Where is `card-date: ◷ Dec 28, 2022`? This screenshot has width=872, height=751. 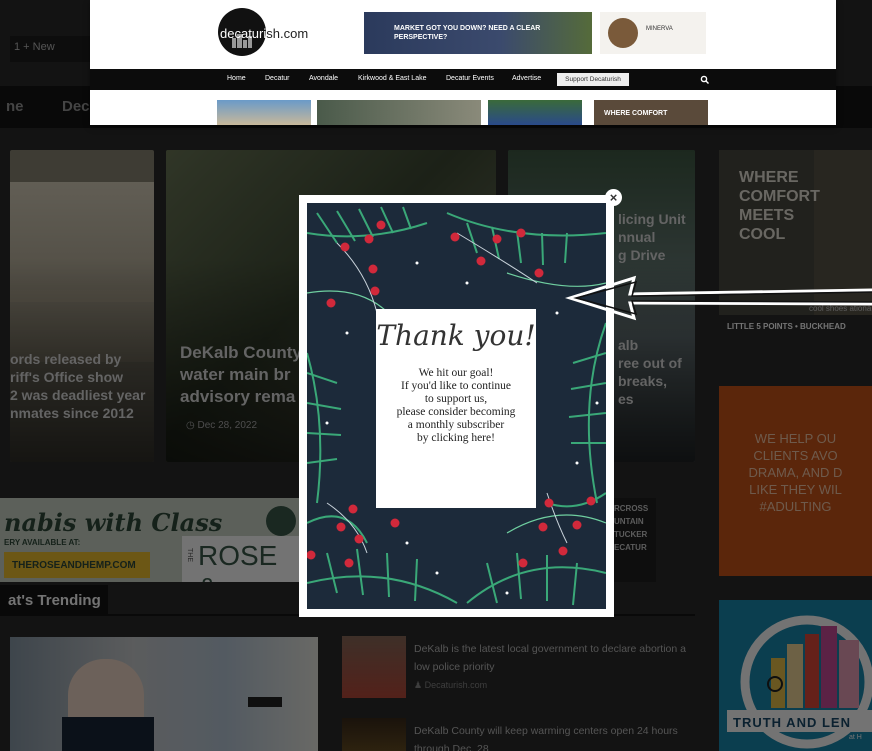
card-date: ◷ Dec 28, 2022 is located at coordinates (221, 425).